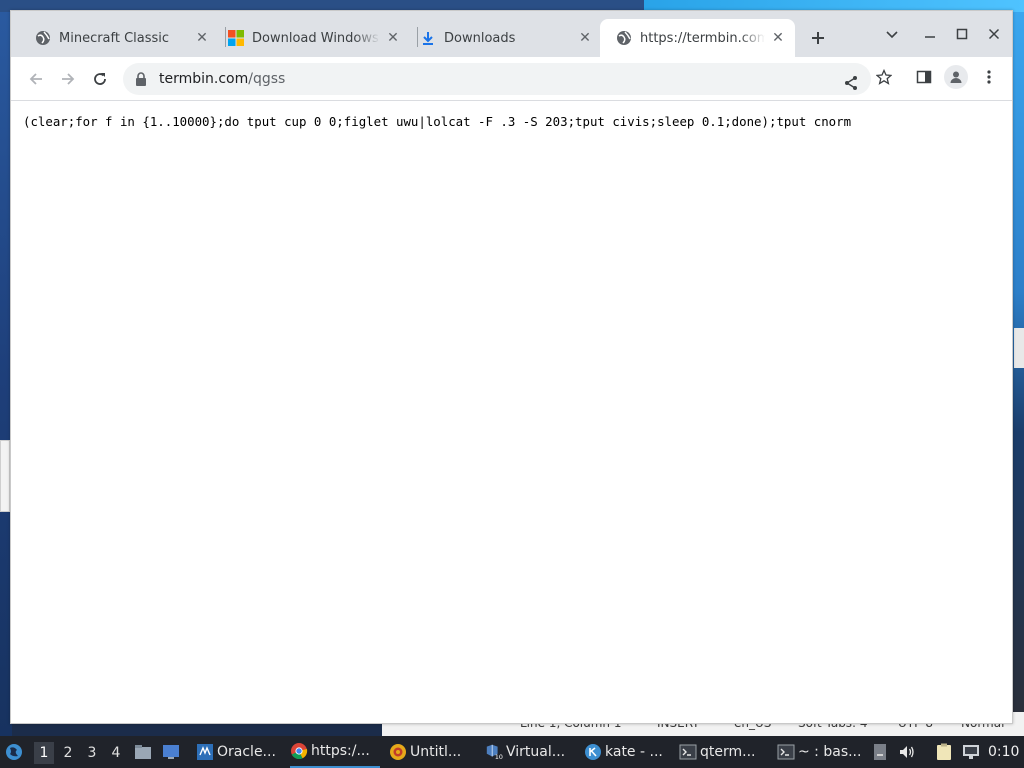 The image size is (1024, 768). I want to click on microsoft-logo-icon, so click(236, 38).